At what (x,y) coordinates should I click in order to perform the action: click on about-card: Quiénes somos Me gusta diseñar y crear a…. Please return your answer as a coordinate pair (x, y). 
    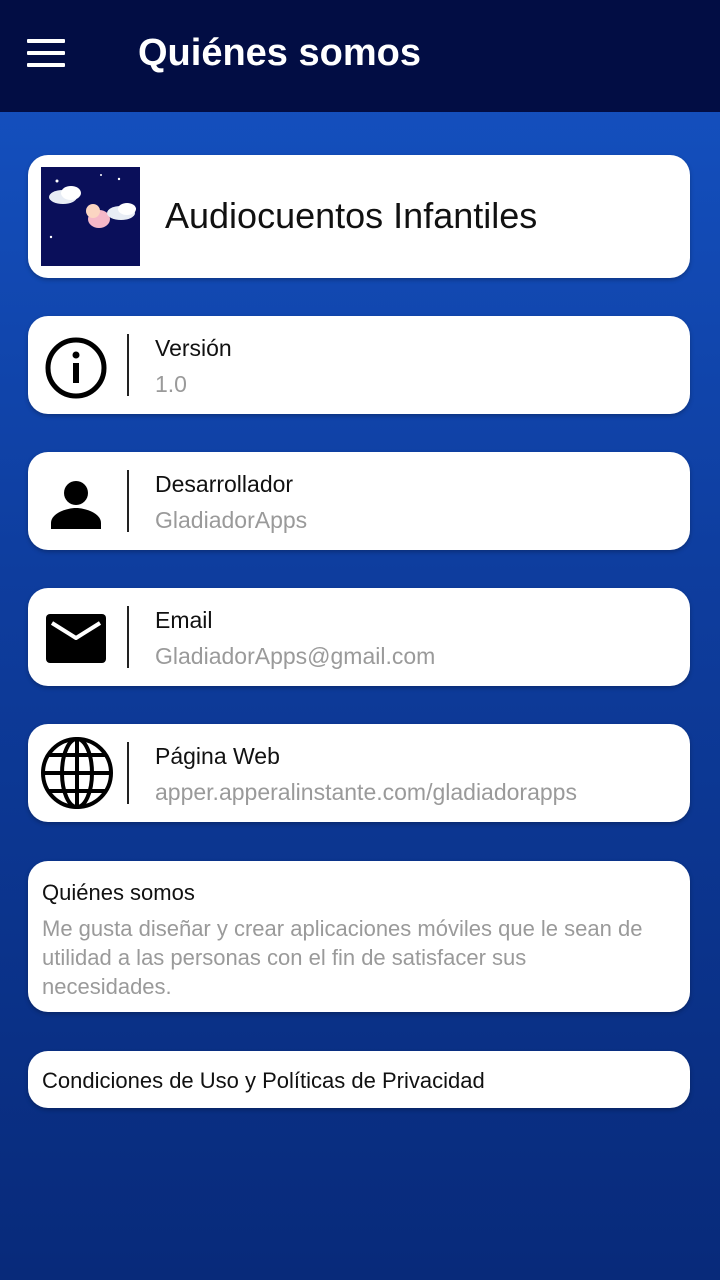
    Looking at the image, I should click on (359, 936).